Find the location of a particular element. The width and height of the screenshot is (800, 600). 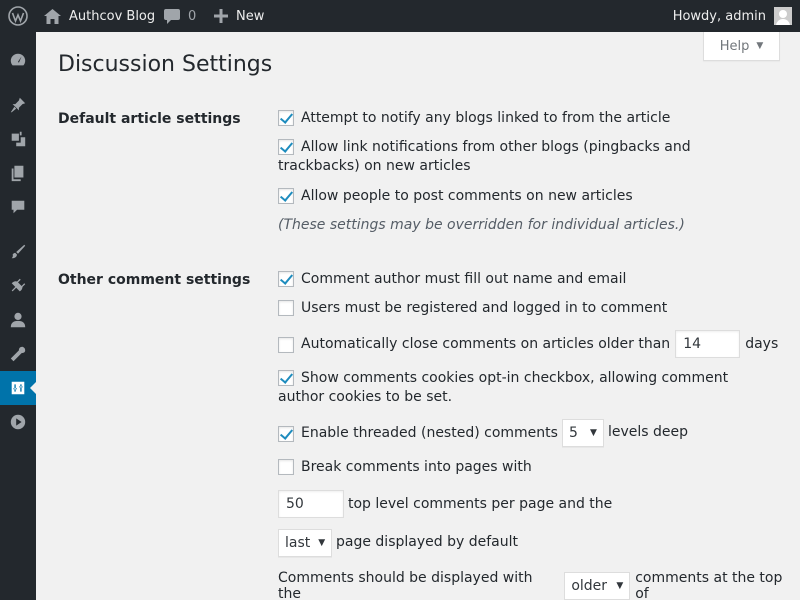

order-suffix: comments at the top of is located at coordinates (709, 585).